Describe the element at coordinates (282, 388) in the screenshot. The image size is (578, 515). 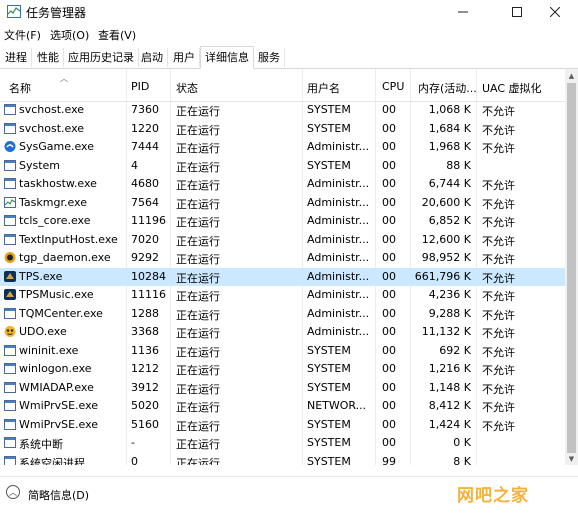
I see `table-row: WMIADAP.exe 3912 正在运行 SYSTEM 00 1,148 K 不允许` at that location.